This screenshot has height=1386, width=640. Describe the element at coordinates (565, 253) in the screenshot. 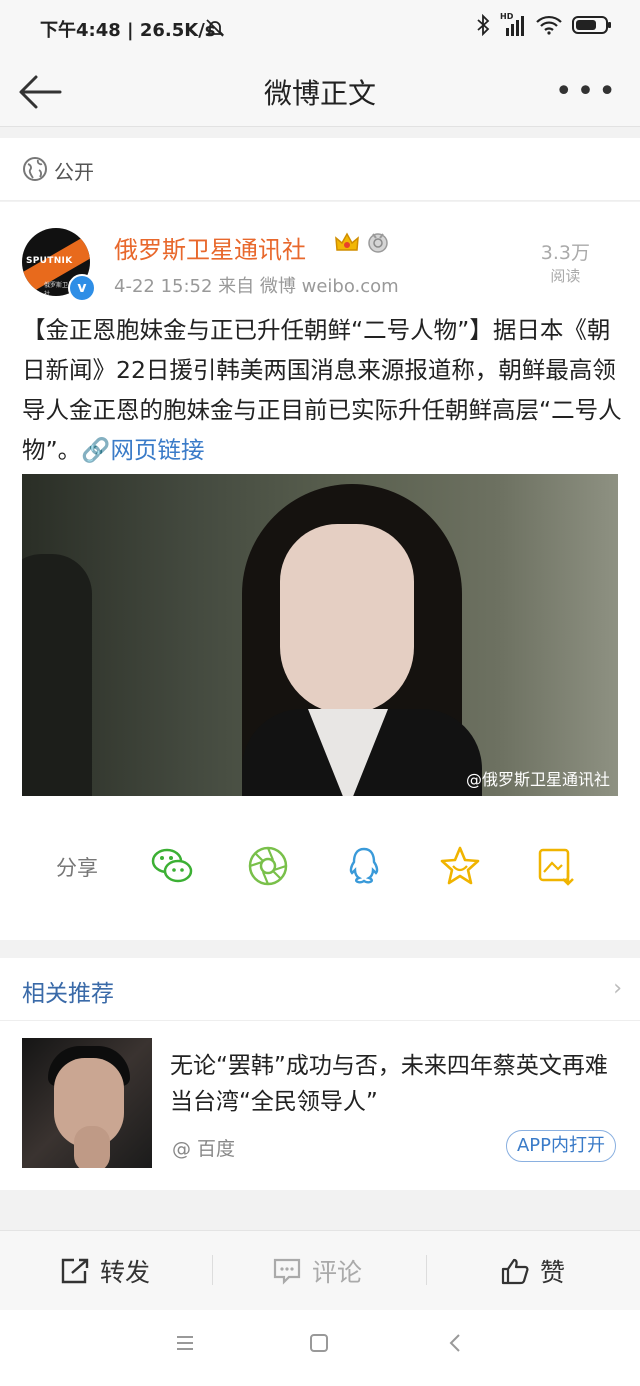

I see `read-count-number: 3.3万` at that location.